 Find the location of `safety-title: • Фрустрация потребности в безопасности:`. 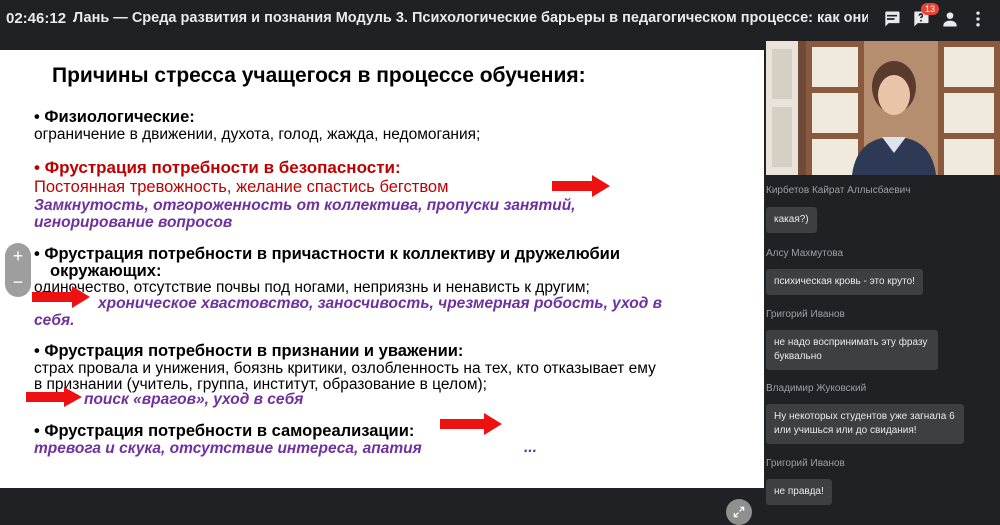

safety-title: • Фрустрация потребности в безопасности: is located at coordinates (217, 167).